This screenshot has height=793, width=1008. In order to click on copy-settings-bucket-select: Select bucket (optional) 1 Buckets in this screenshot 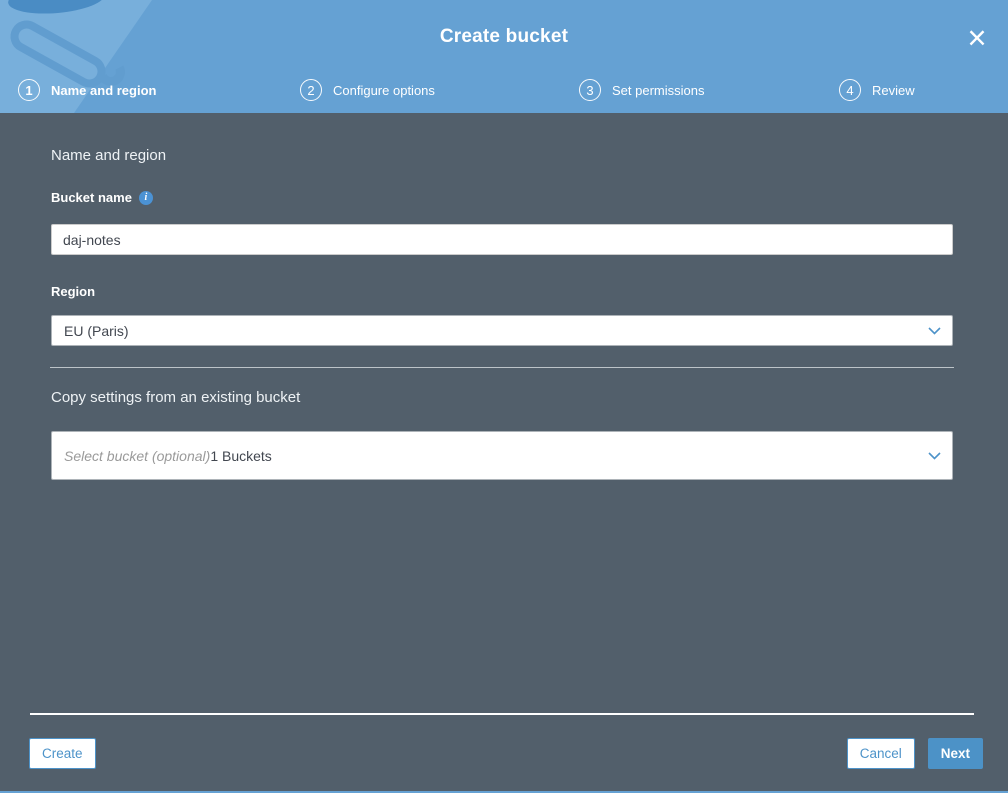, I will do `click(502, 455)`.